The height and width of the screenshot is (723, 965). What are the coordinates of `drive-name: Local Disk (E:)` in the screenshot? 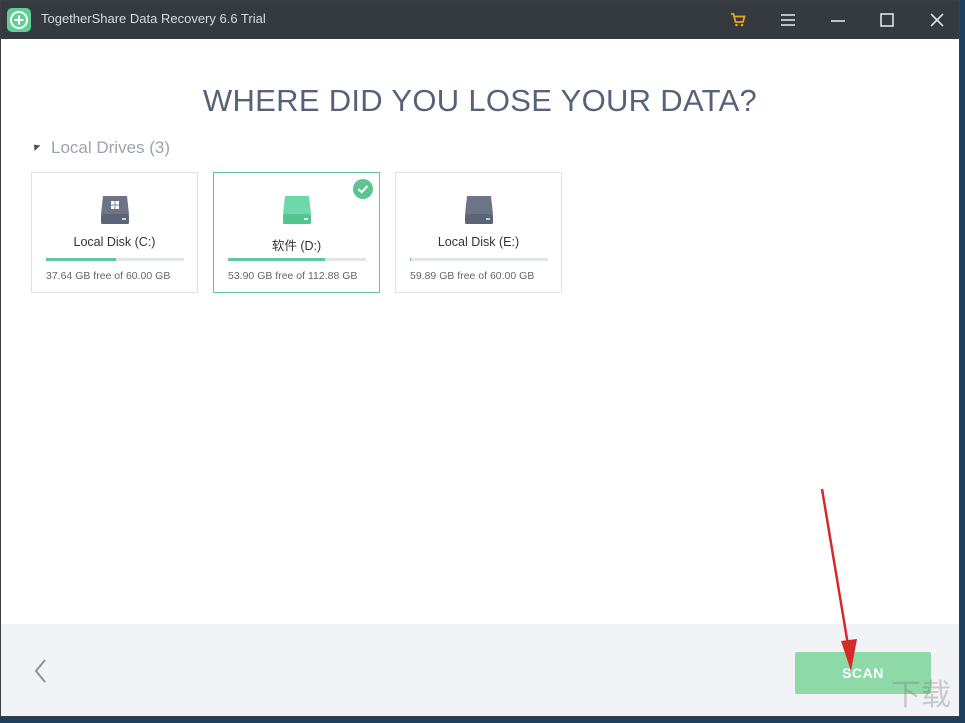 It's located at (478, 242).